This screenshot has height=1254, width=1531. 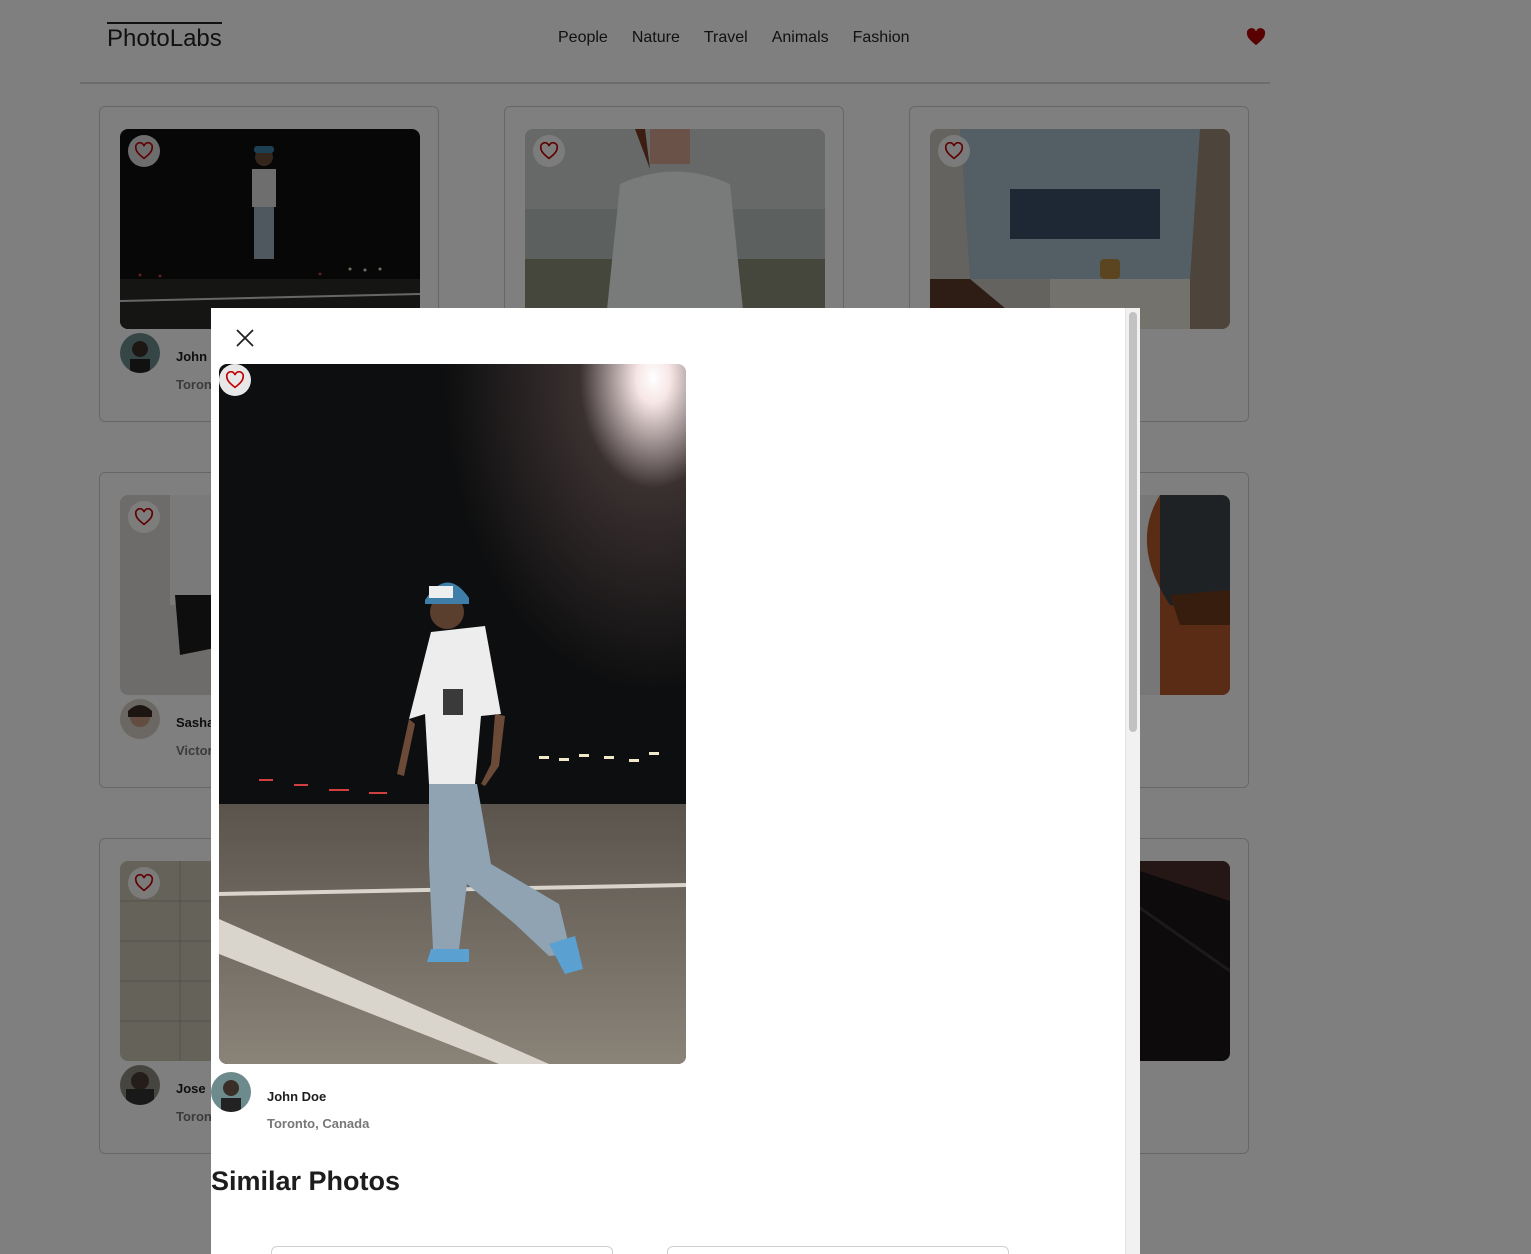 What do you see at coordinates (245, 338) in the screenshot?
I see `close-icon` at bounding box center [245, 338].